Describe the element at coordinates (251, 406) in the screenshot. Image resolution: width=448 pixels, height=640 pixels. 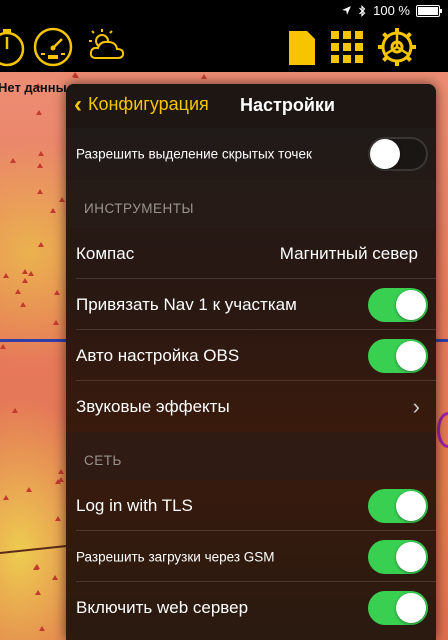
I see `row-sound-effects: Звуковые эффекты ›` at that location.